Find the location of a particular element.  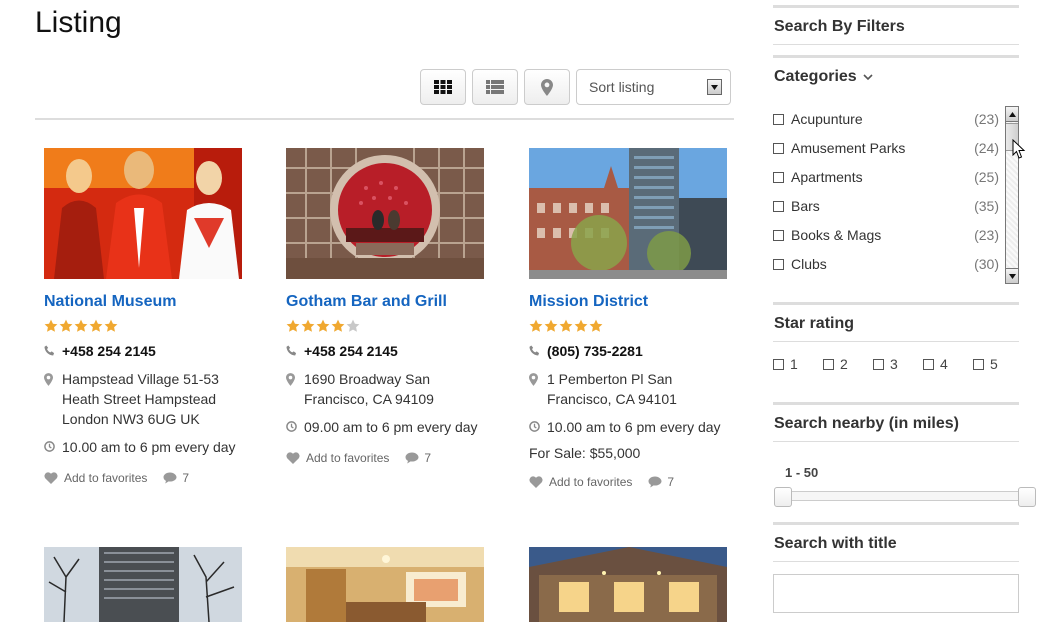

list-icon is located at coordinates (495, 87).